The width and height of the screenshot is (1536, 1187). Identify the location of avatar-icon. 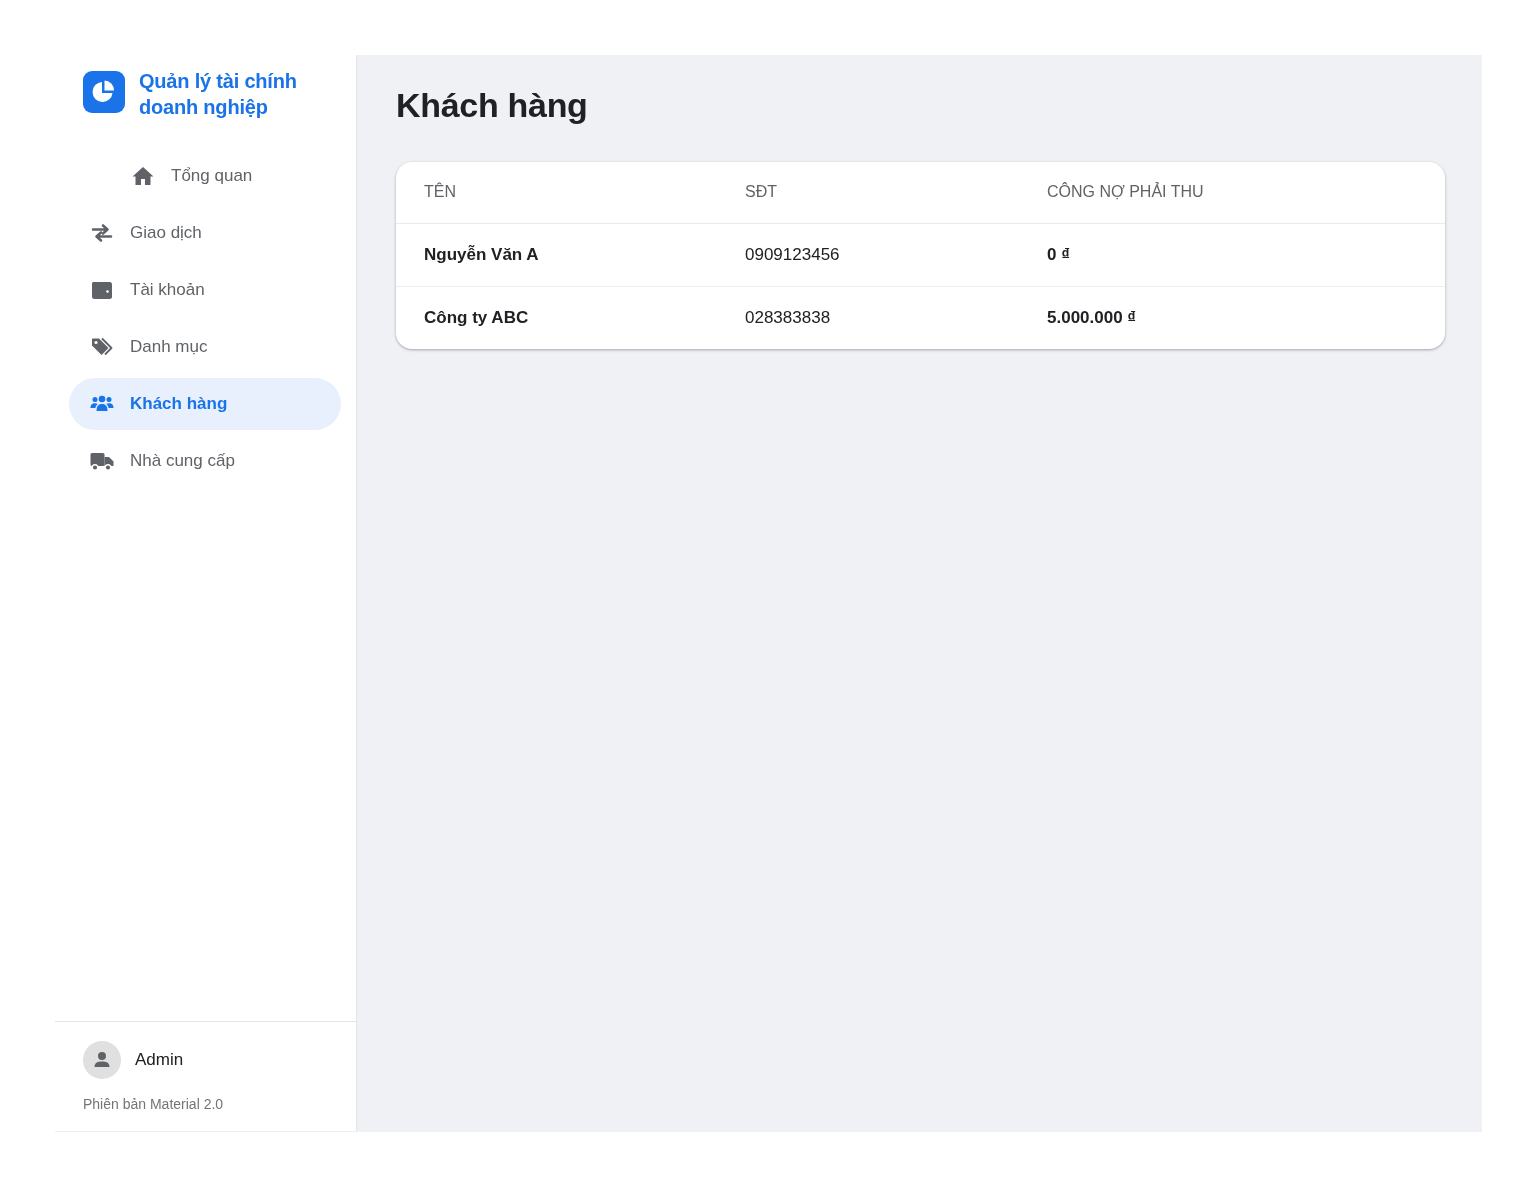
(102, 1060).